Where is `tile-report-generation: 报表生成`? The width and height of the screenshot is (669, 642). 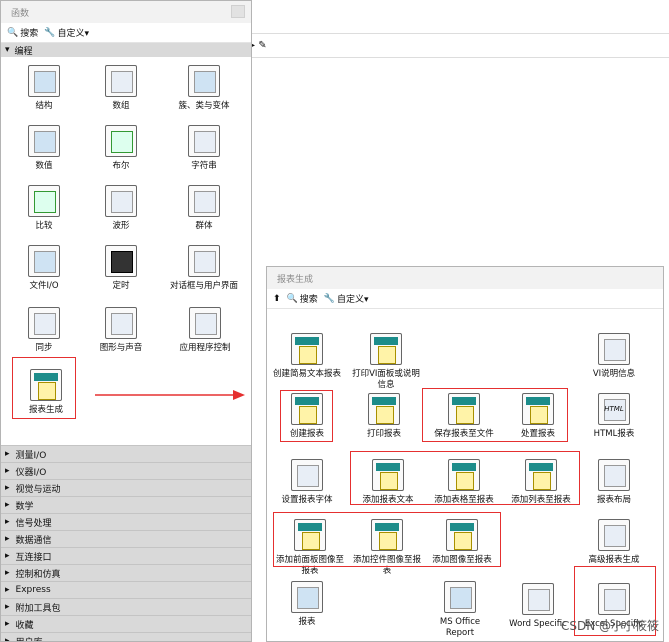
tile-report-generation: 报表生成 is located at coordinates (46, 392).